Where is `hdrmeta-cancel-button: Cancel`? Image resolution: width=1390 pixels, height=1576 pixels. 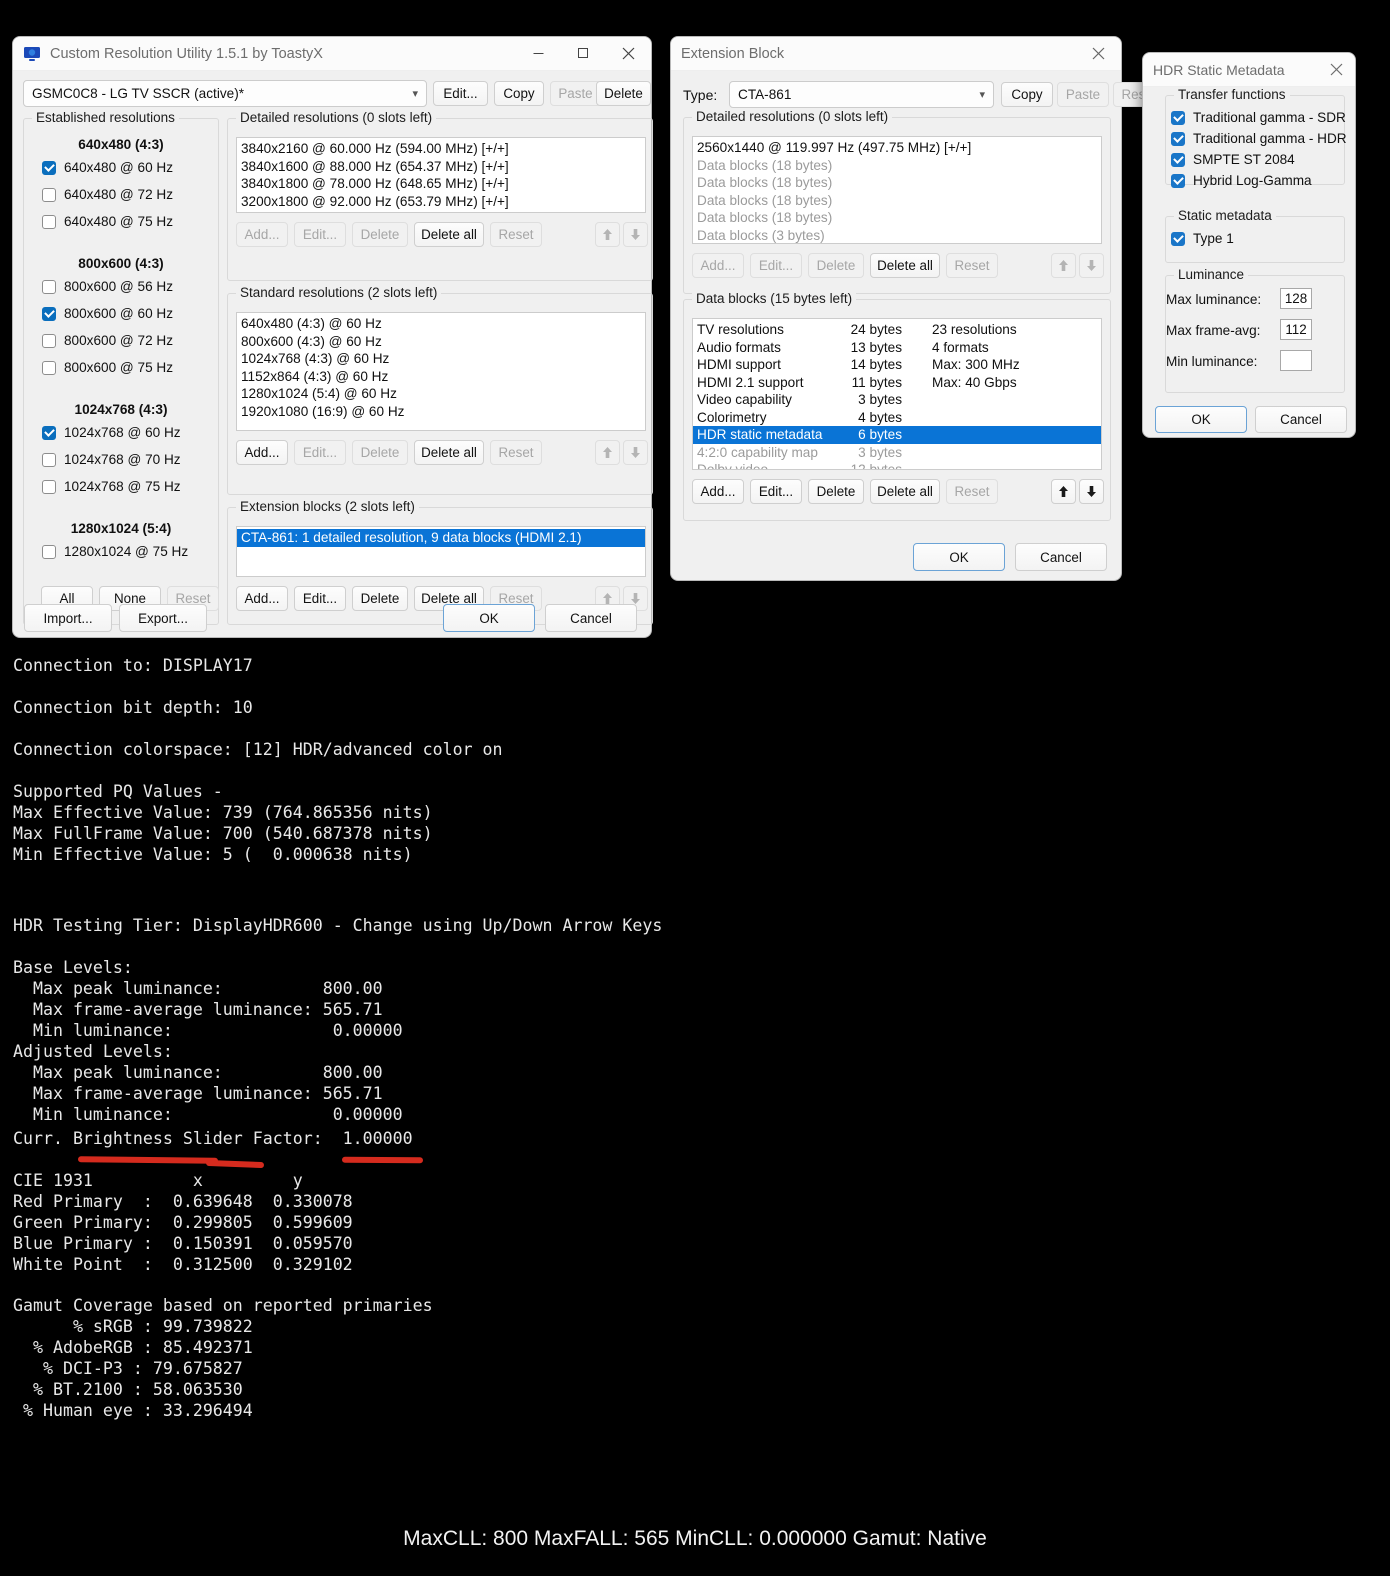
hdrmeta-cancel-button: Cancel is located at coordinates (1301, 419).